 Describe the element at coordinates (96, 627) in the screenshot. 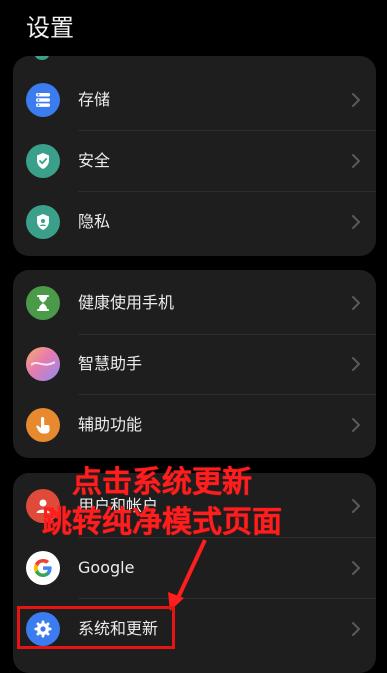

I see `annotation-highlight-box` at that location.